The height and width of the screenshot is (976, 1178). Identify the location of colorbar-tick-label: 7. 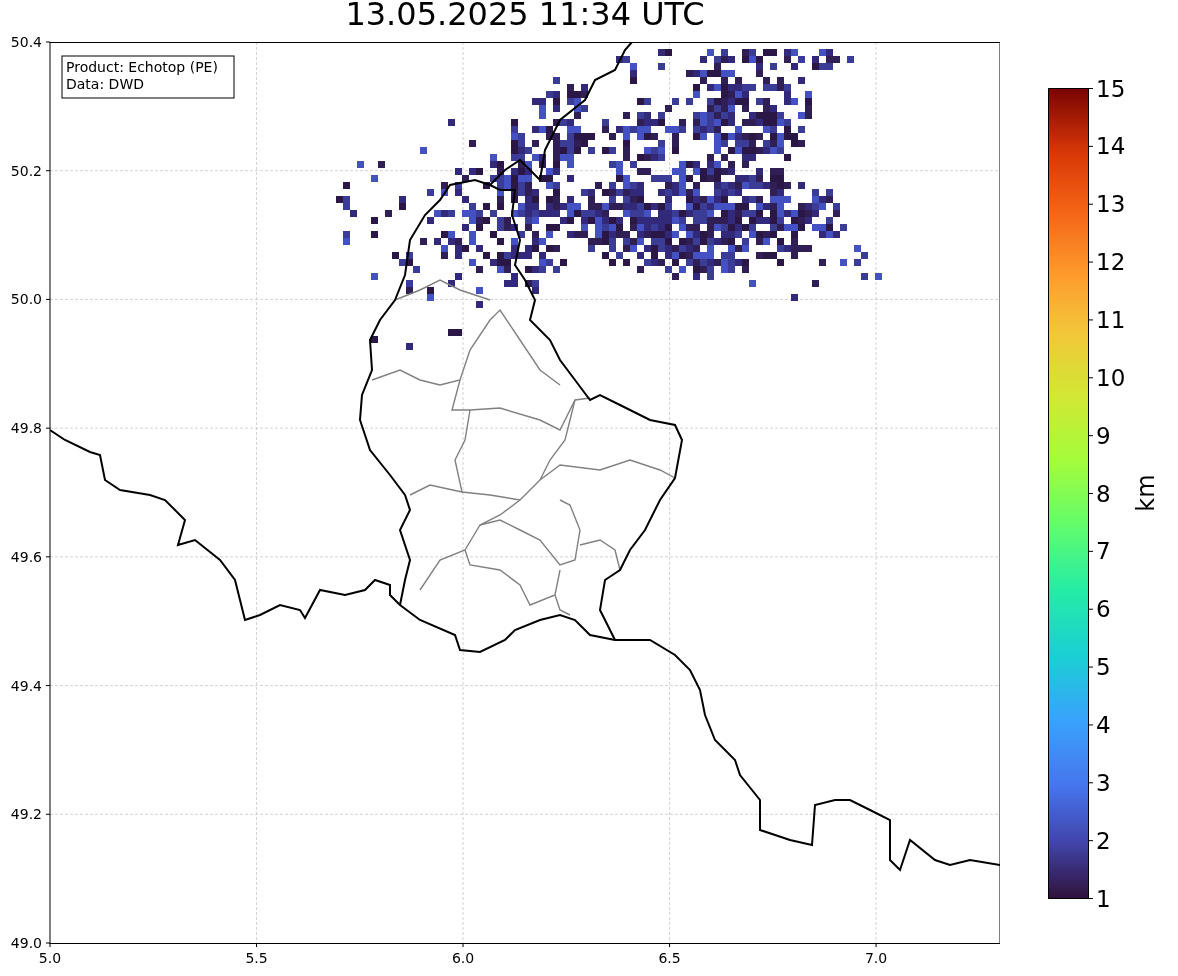
(1103, 551).